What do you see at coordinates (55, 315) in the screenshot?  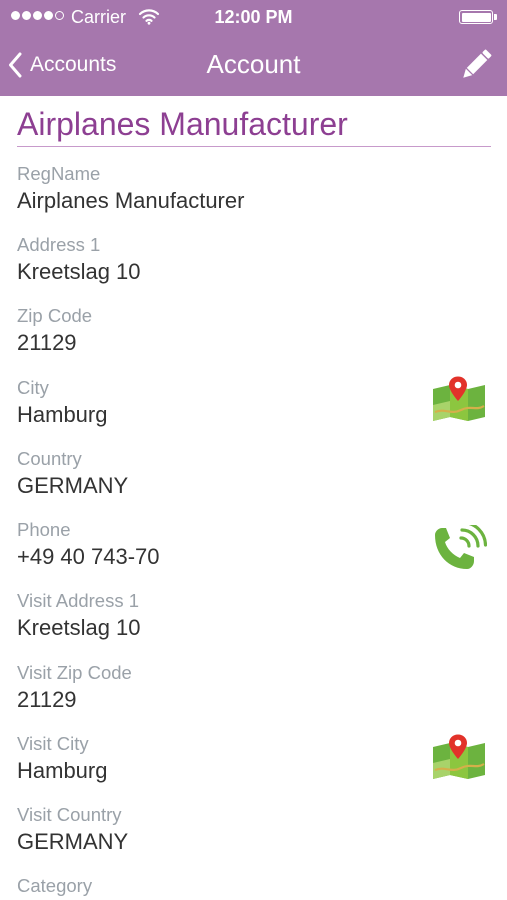 I see `field-label: Zip Code` at bounding box center [55, 315].